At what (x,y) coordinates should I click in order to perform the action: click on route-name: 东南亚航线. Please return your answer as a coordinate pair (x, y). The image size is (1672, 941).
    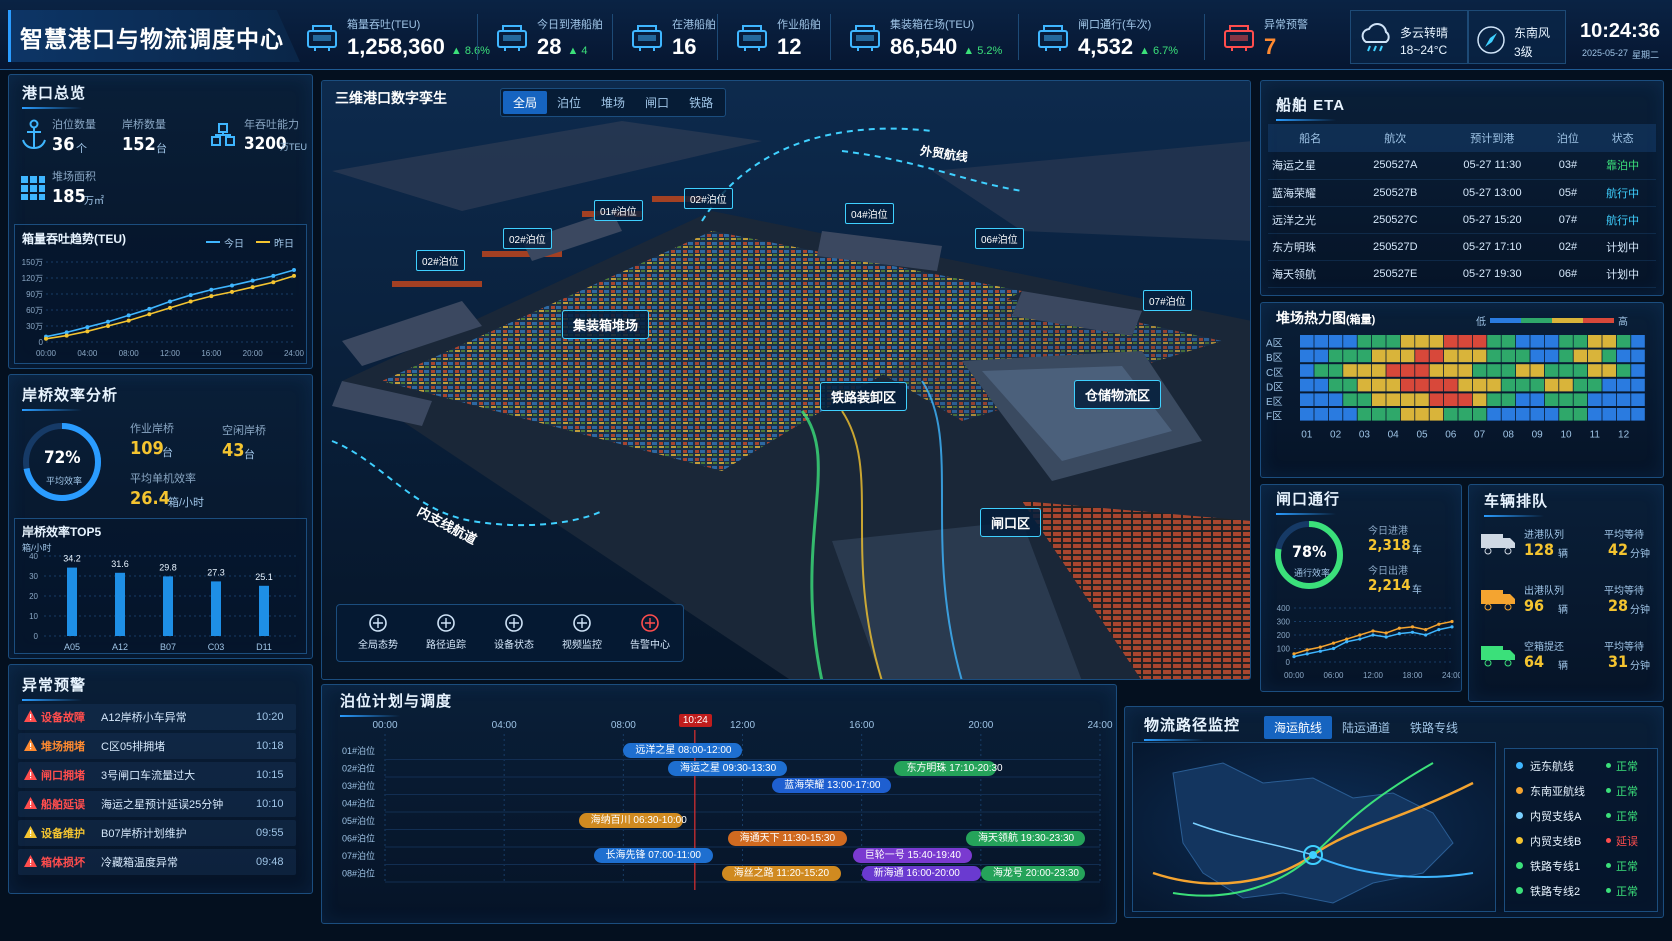
    Looking at the image, I should click on (1557, 791).